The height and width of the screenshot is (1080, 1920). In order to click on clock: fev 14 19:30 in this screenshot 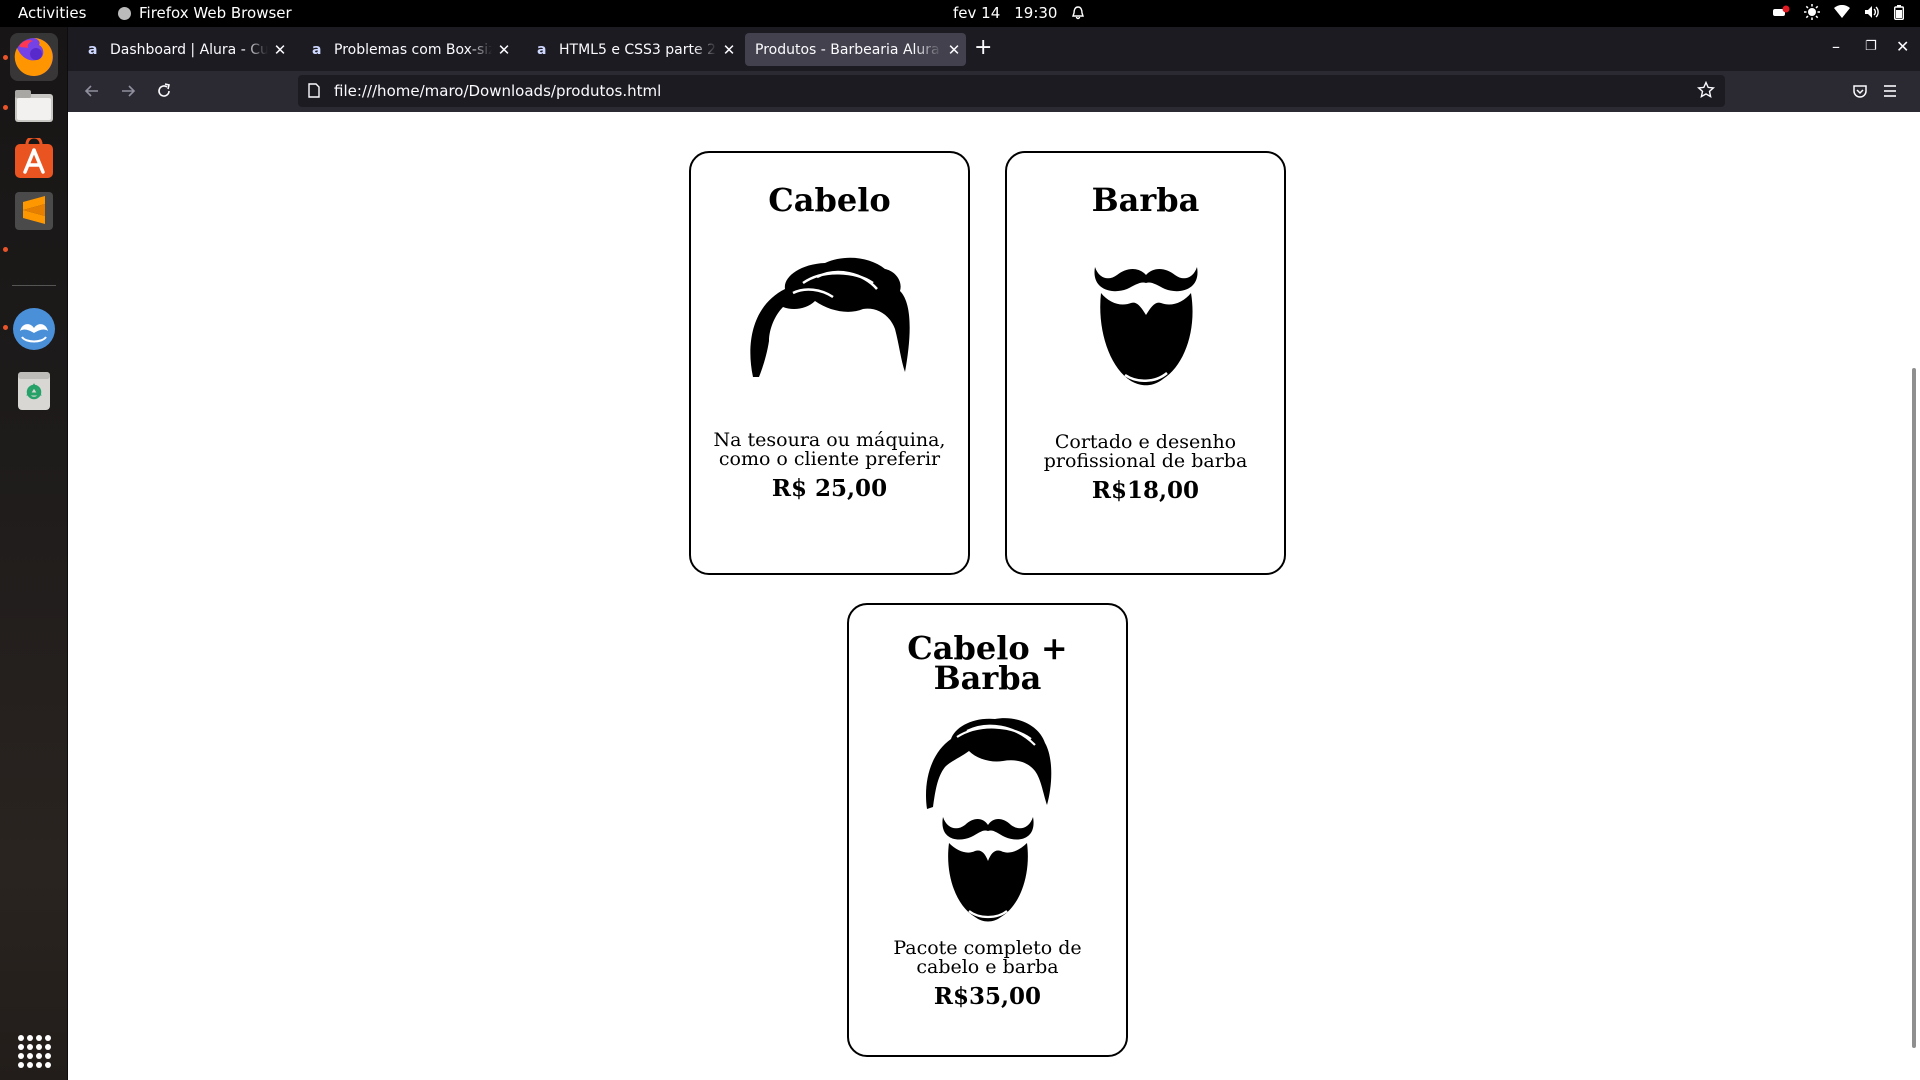, I will do `click(1019, 13)`.